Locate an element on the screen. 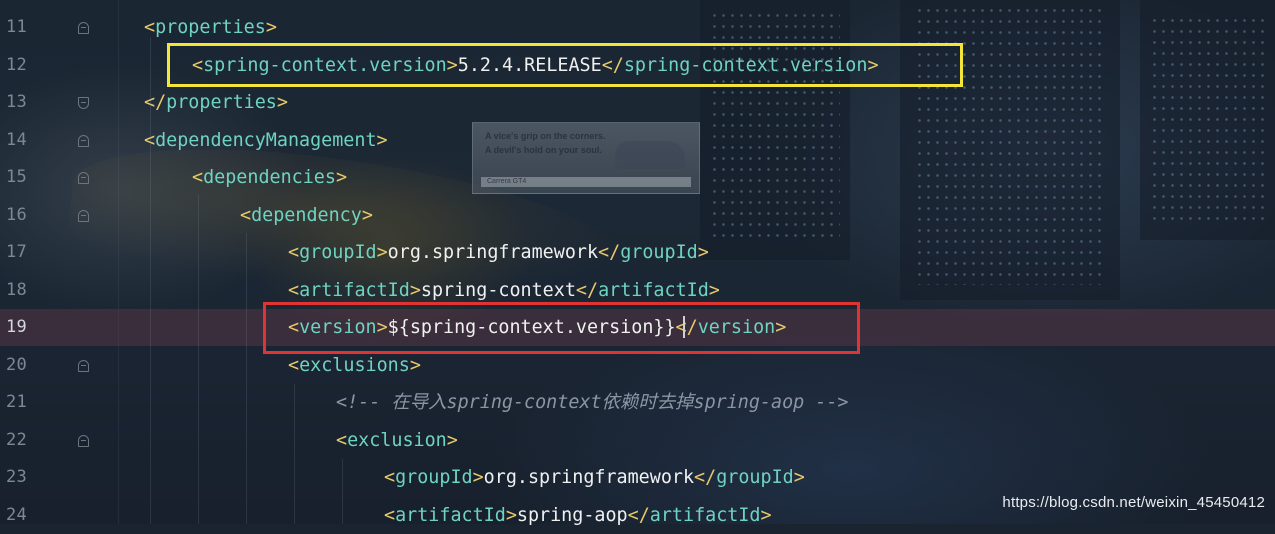  code-token: exclusions is located at coordinates (354, 365).